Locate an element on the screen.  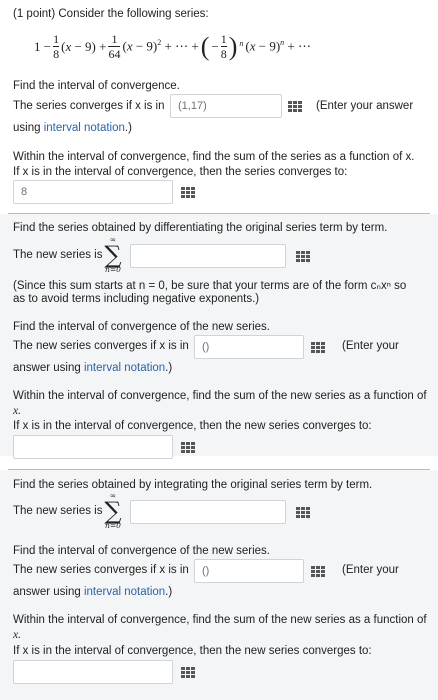
integrated-sum-input is located at coordinates (93, 672).